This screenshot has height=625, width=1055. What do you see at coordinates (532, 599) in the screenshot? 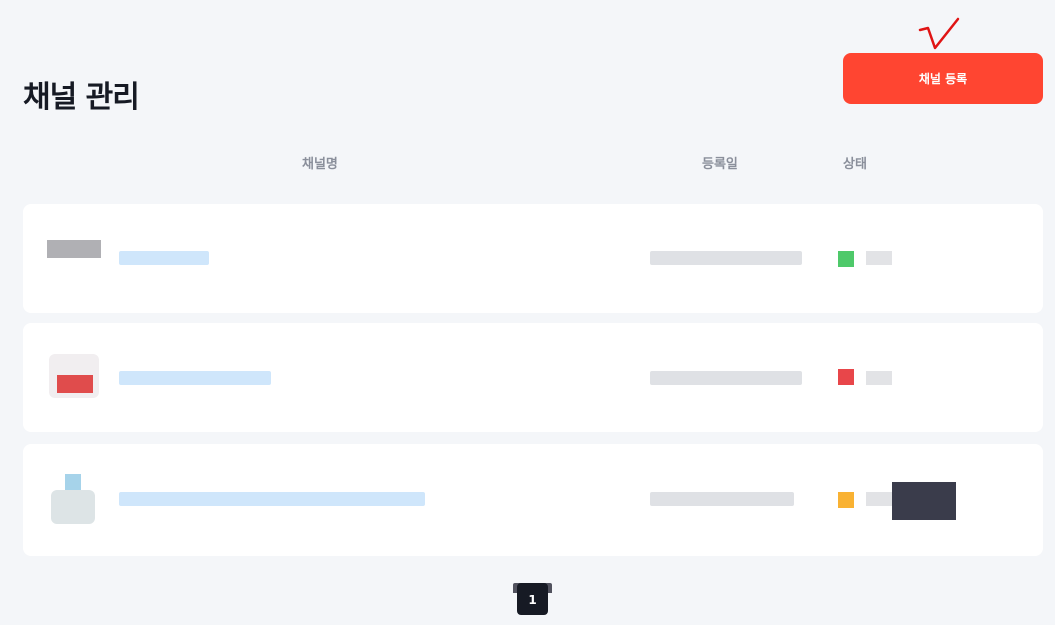
I see `pagination-page-1: 1` at bounding box center [532, 599].